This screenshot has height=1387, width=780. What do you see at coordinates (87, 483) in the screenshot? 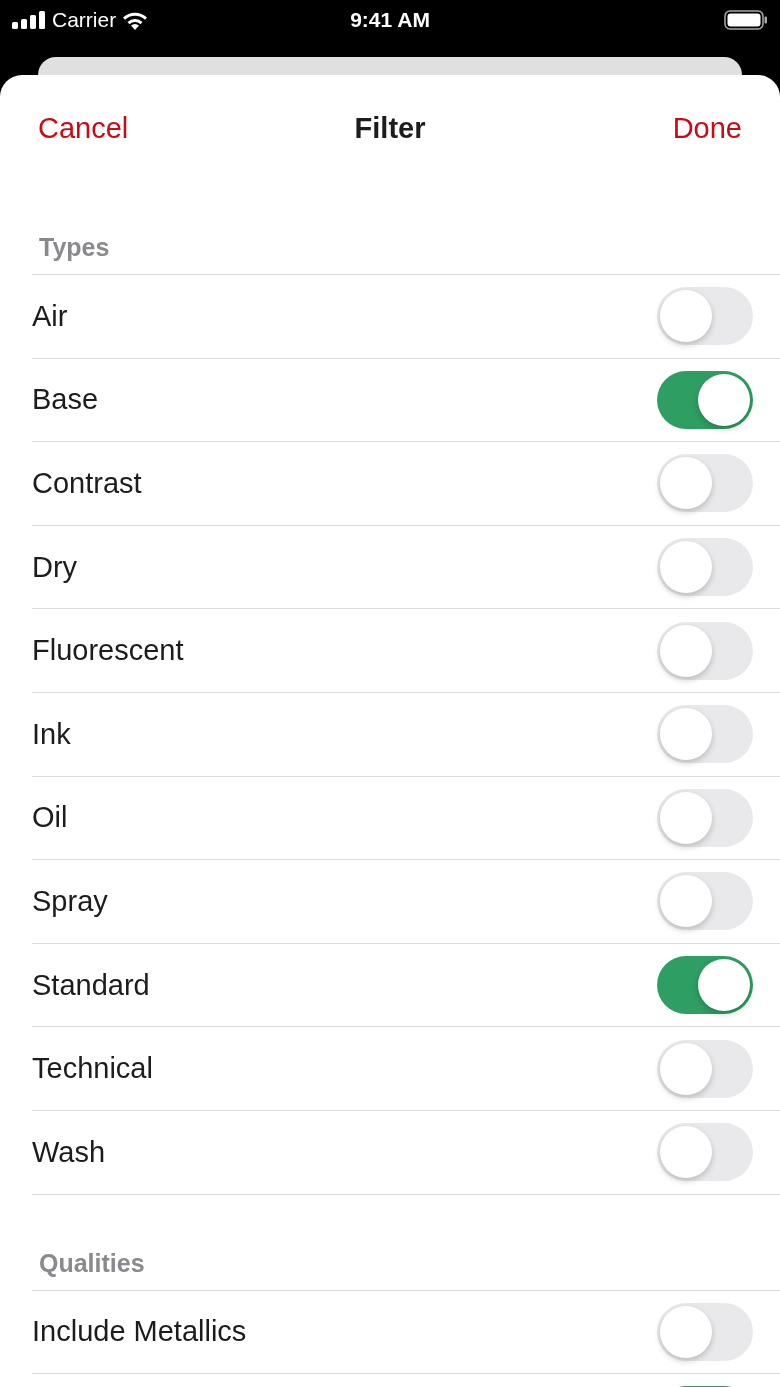
I see `option-label: Contrast` at bounding box center [87, 483].